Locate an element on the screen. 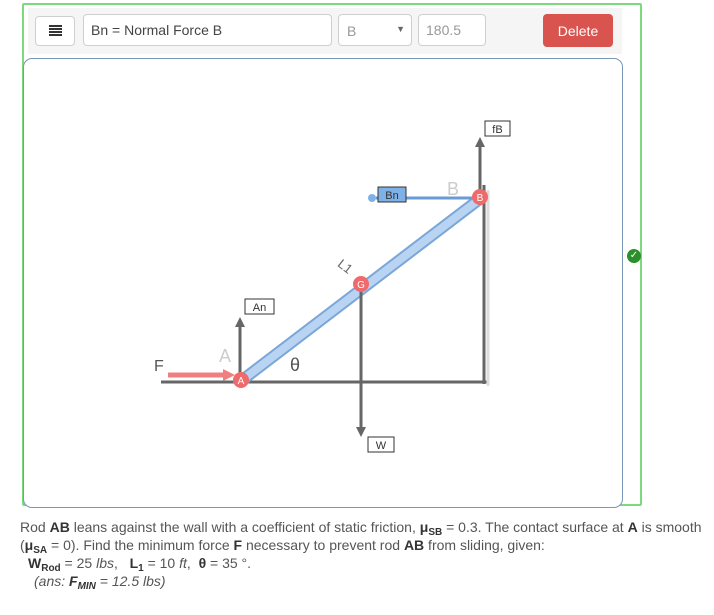 Image resolution: width=714 pixels, height=615 pixels. point-a-ghost-label: A is located at coordinates (225, 356).